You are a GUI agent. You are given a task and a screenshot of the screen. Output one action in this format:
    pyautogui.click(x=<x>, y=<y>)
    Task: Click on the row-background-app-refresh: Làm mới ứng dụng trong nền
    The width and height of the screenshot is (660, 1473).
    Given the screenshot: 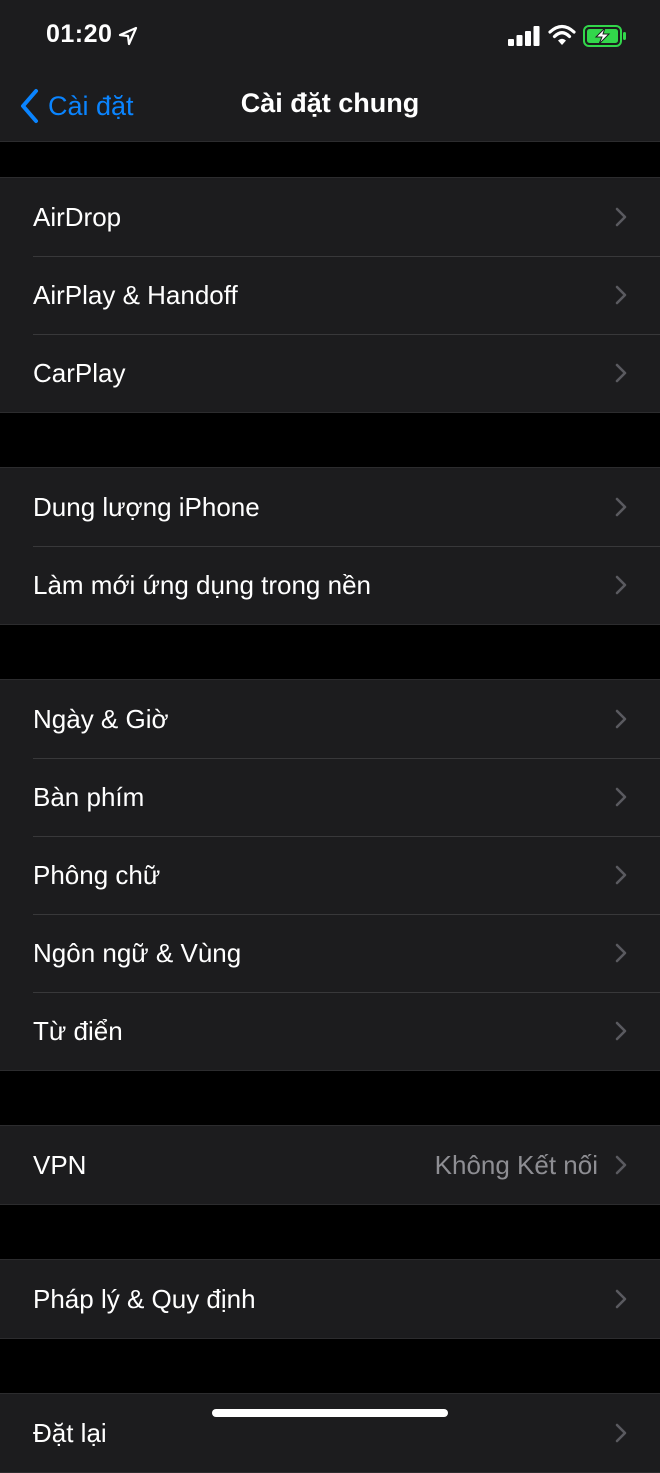 What is the action you would take?
    pyautogui.click(x=330, y=585)
    